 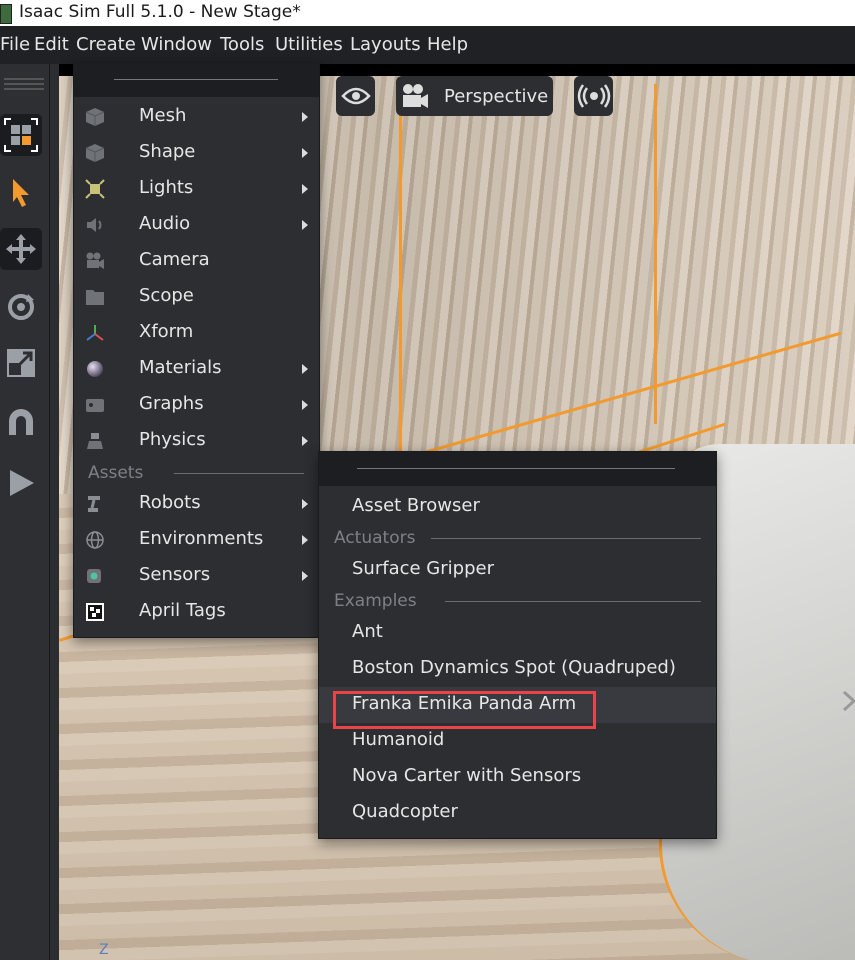 I want to click on menu-edit: Edit, so click(x=51, y=44).